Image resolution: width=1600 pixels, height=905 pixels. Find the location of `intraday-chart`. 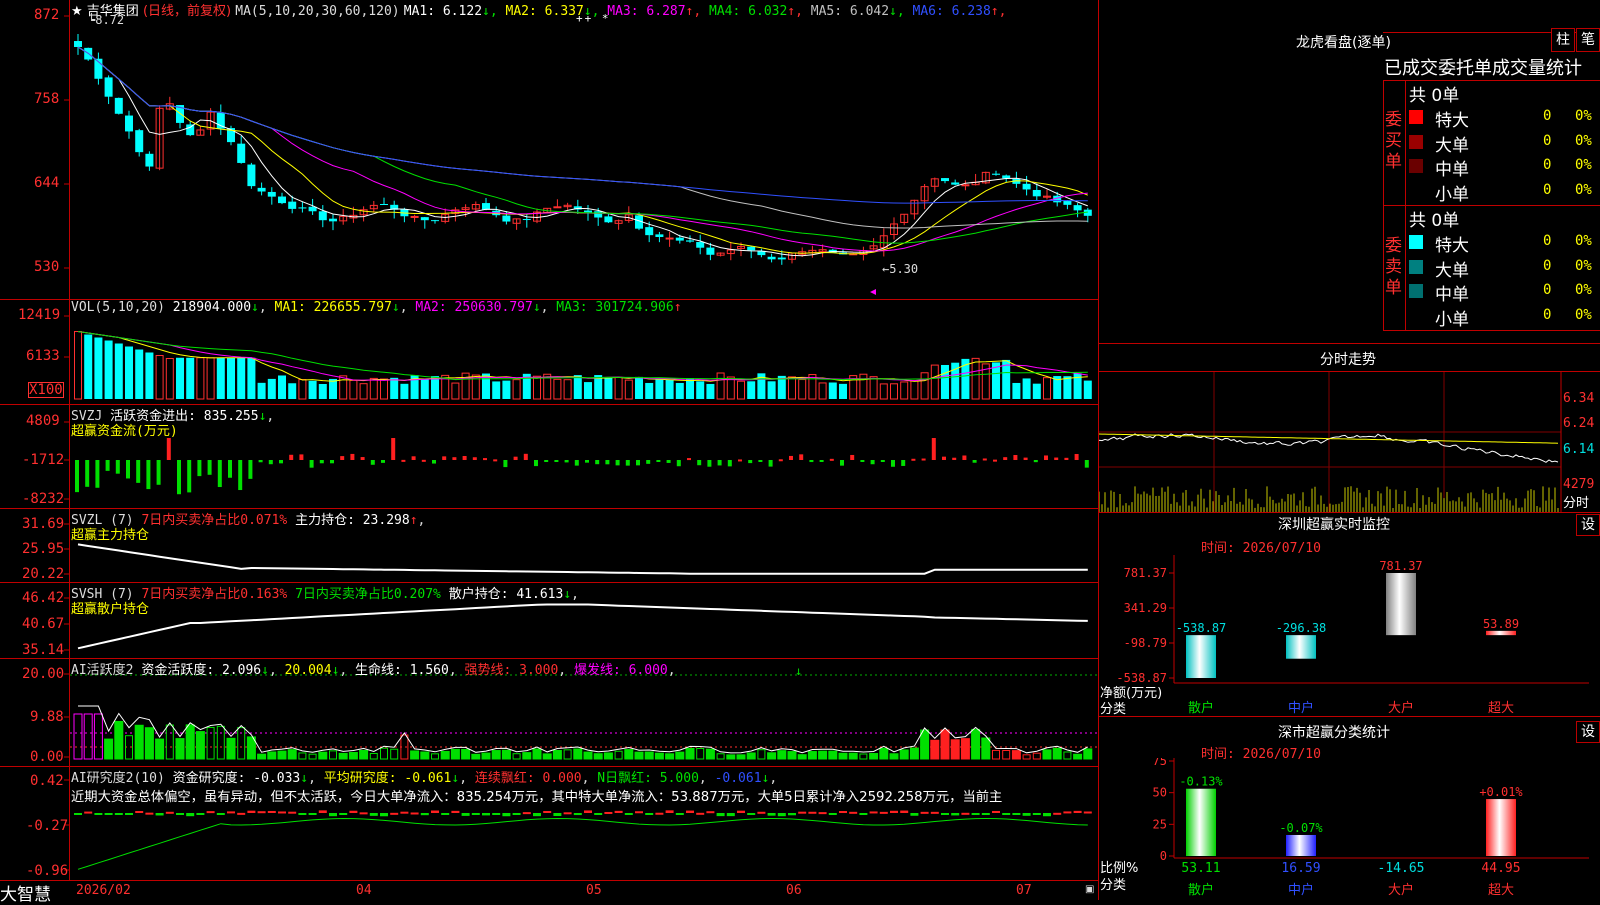

intraday-chart is located at coordinates (1349, 442).